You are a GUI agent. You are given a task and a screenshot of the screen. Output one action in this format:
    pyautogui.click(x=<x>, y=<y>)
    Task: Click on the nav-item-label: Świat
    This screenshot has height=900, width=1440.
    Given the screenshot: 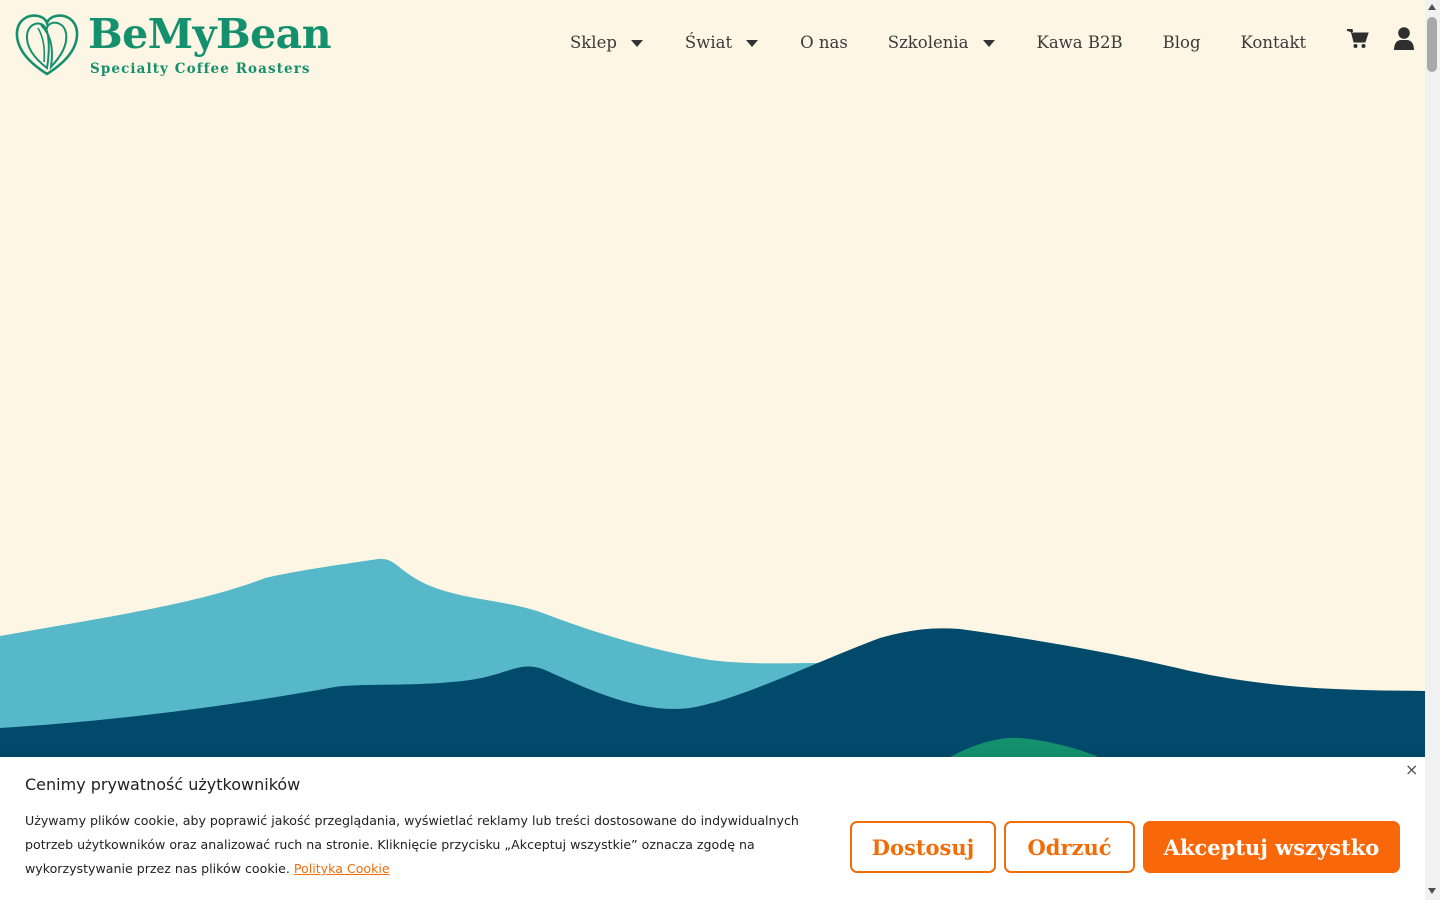 What is the action you would take?
    pyautogui.click(x=708, y=42)
    